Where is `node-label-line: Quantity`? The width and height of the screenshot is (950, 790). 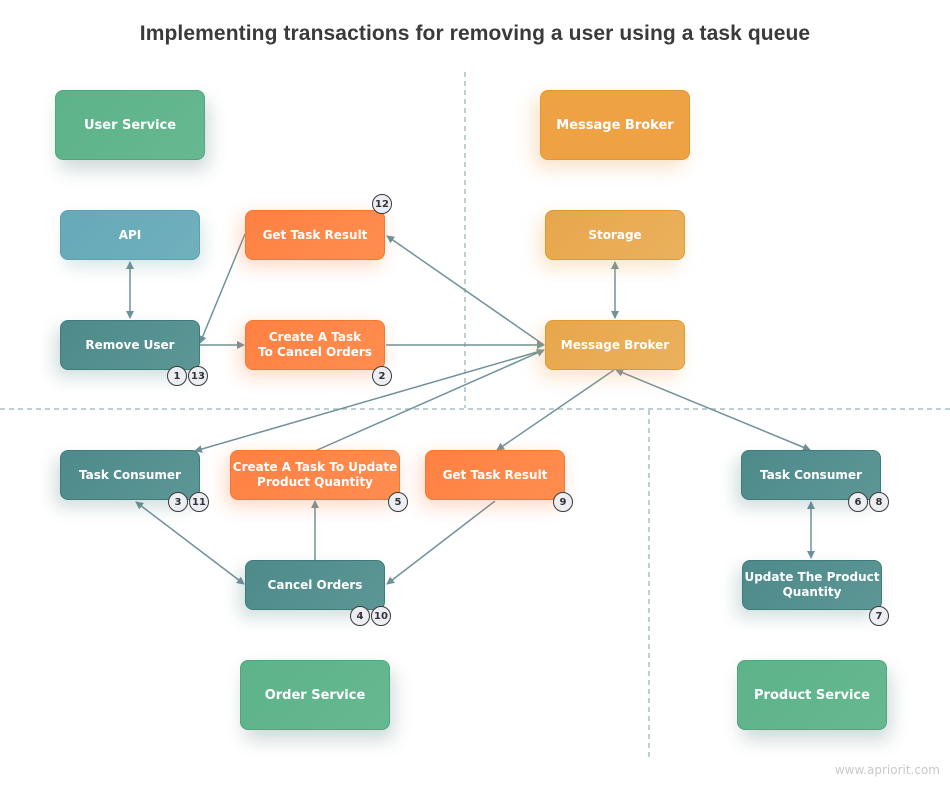
node-label-line: Quantity is located at coordinates (812, 592).